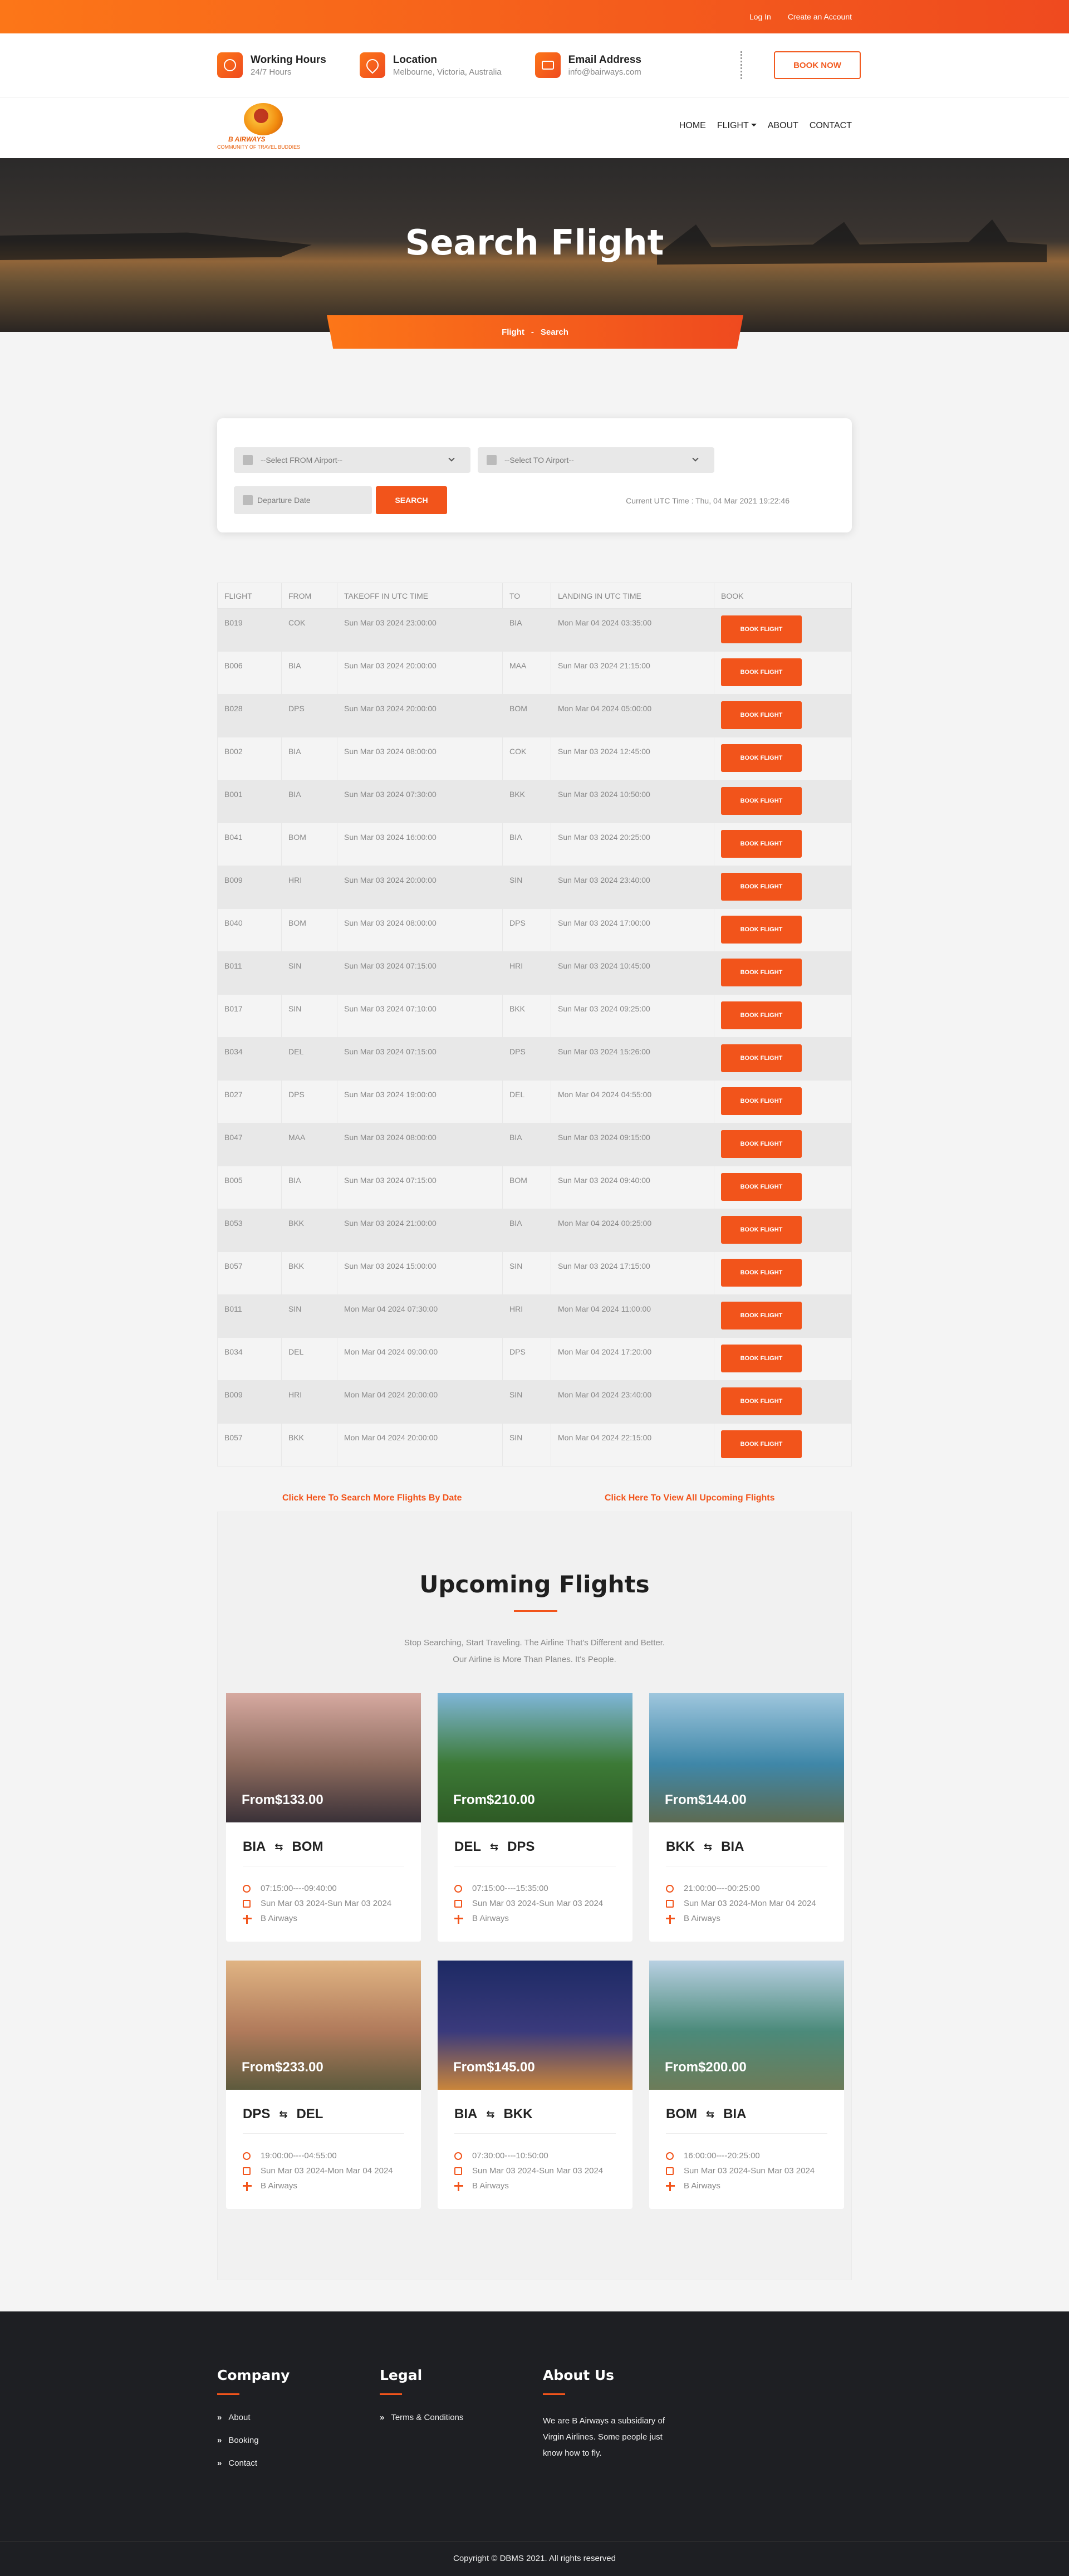 The image size is (1069, 2576). What do you see at coordinates (466, 2114) in the screenshot?
I see `route-from: BIA` at bounding box center [466, 2114].